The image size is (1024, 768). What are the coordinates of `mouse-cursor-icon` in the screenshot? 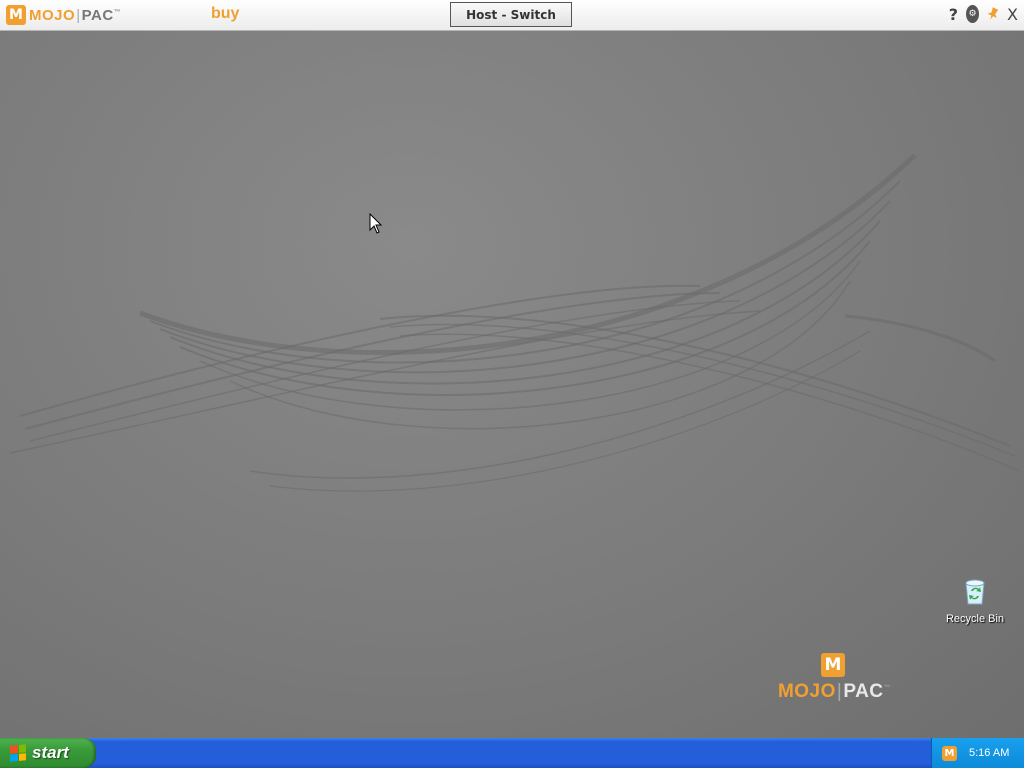 It's located at (376, 223).